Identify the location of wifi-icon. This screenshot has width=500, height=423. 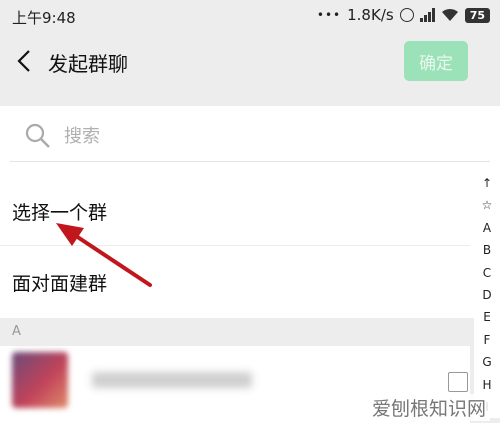
(450, 15).